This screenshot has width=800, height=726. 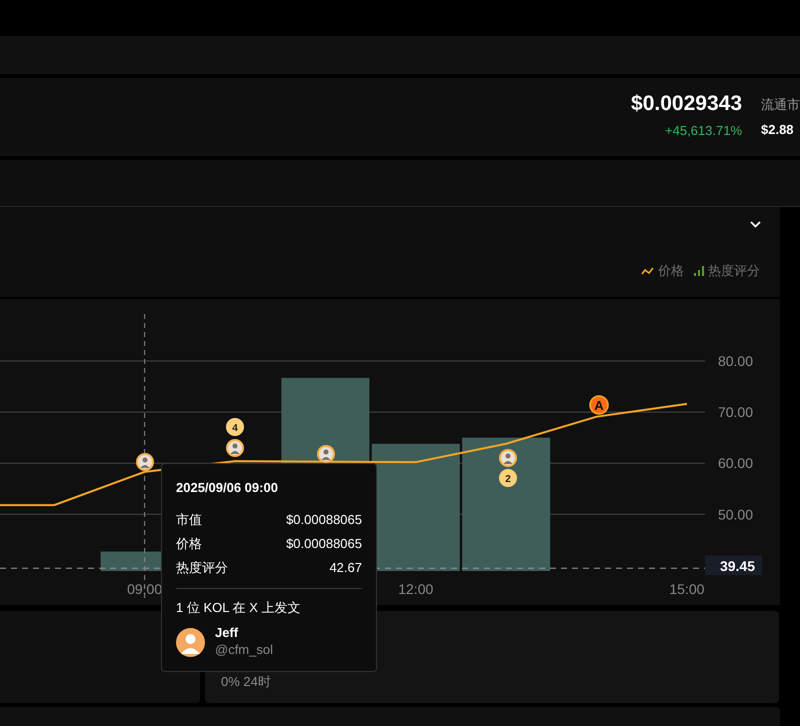 I want to click on x-axis-label: 15:00, so click(x=686, y=589).